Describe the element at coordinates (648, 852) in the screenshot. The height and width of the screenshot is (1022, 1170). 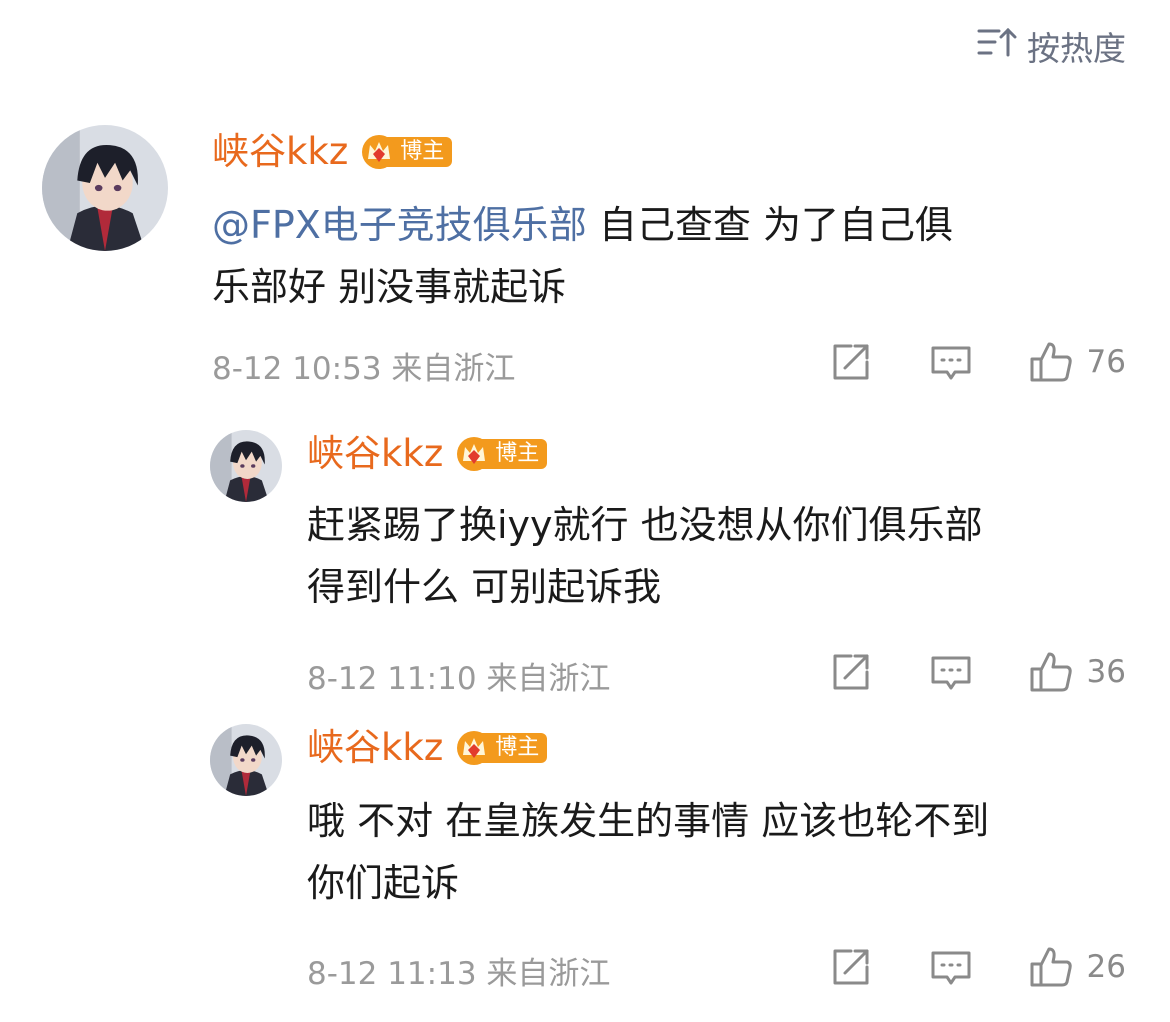
I see `comment-text: 哦 不对 在皇族发生的事情 应该也轮不到 你们起诉` at that location.